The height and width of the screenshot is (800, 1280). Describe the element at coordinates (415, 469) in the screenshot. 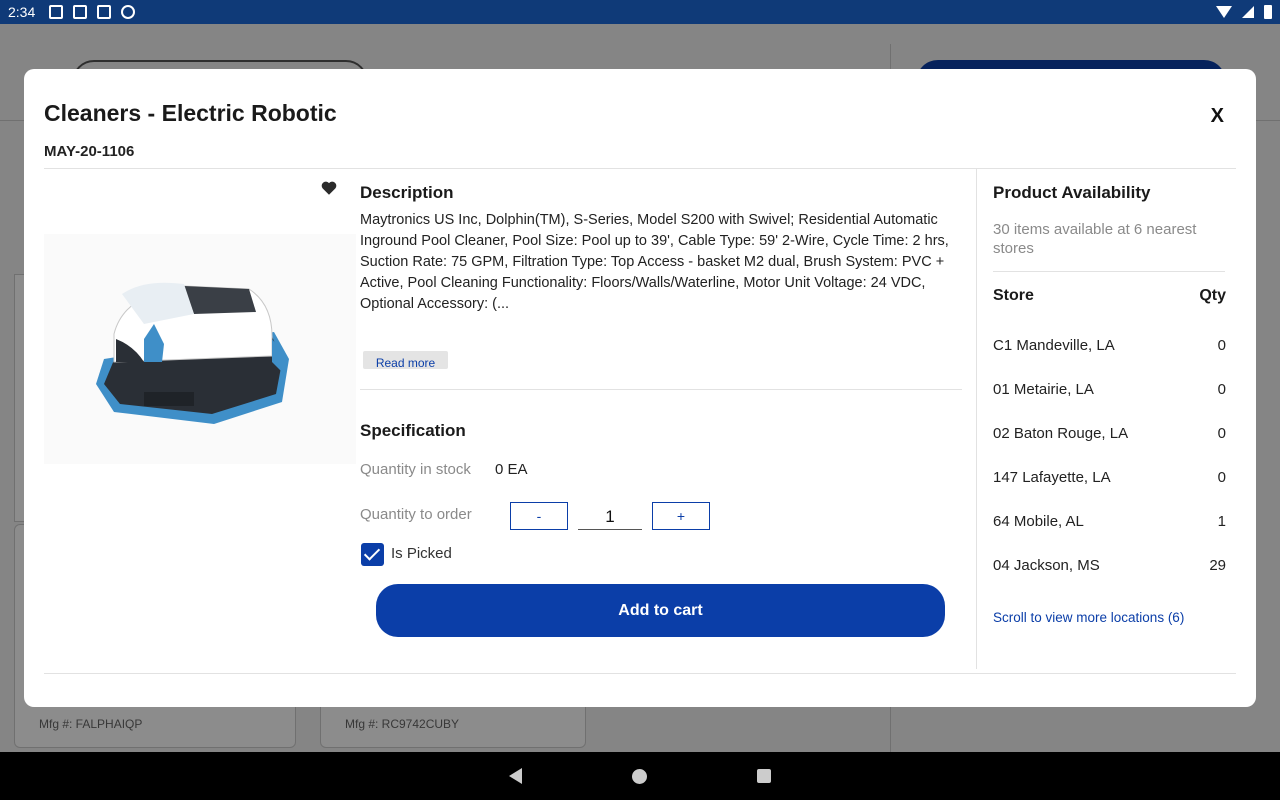

I see `quantity-in-stock-label: Quantity in stock` at that location.